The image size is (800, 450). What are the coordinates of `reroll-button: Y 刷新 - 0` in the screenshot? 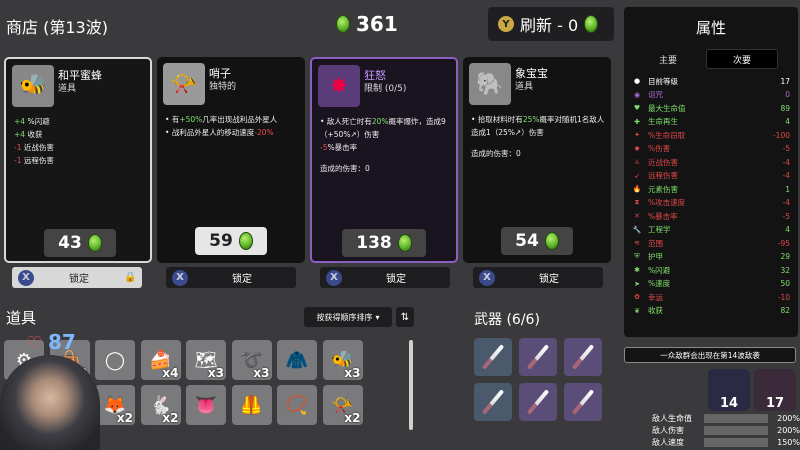 It's located at (551, 24).